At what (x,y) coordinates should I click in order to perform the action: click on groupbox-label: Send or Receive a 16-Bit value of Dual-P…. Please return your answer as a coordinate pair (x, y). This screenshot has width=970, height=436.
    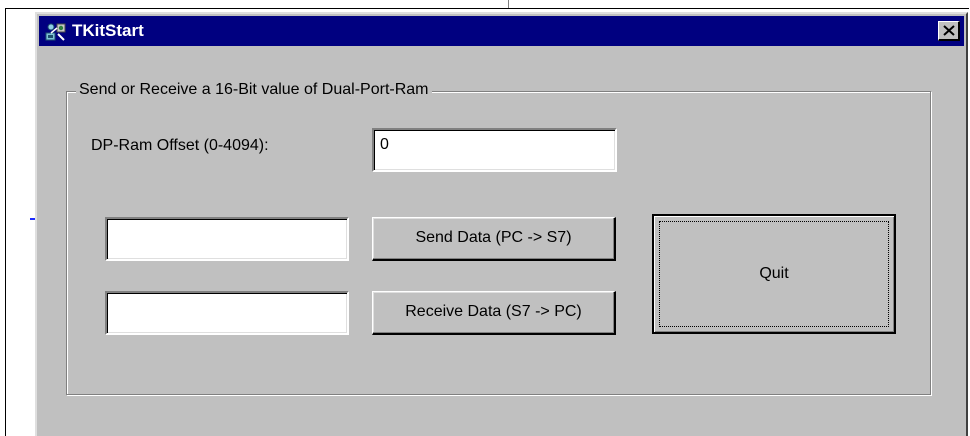
    Looking at the image, I should click on (254, 90).